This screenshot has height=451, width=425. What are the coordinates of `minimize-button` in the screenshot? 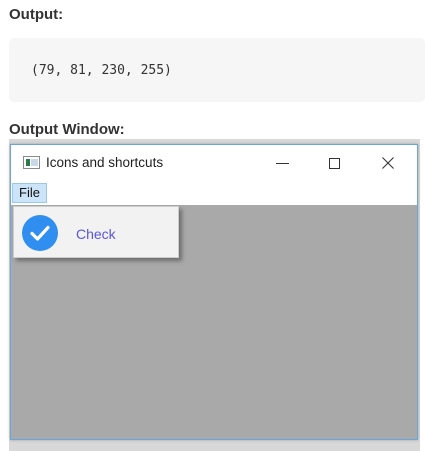 It's located at (282, 163).